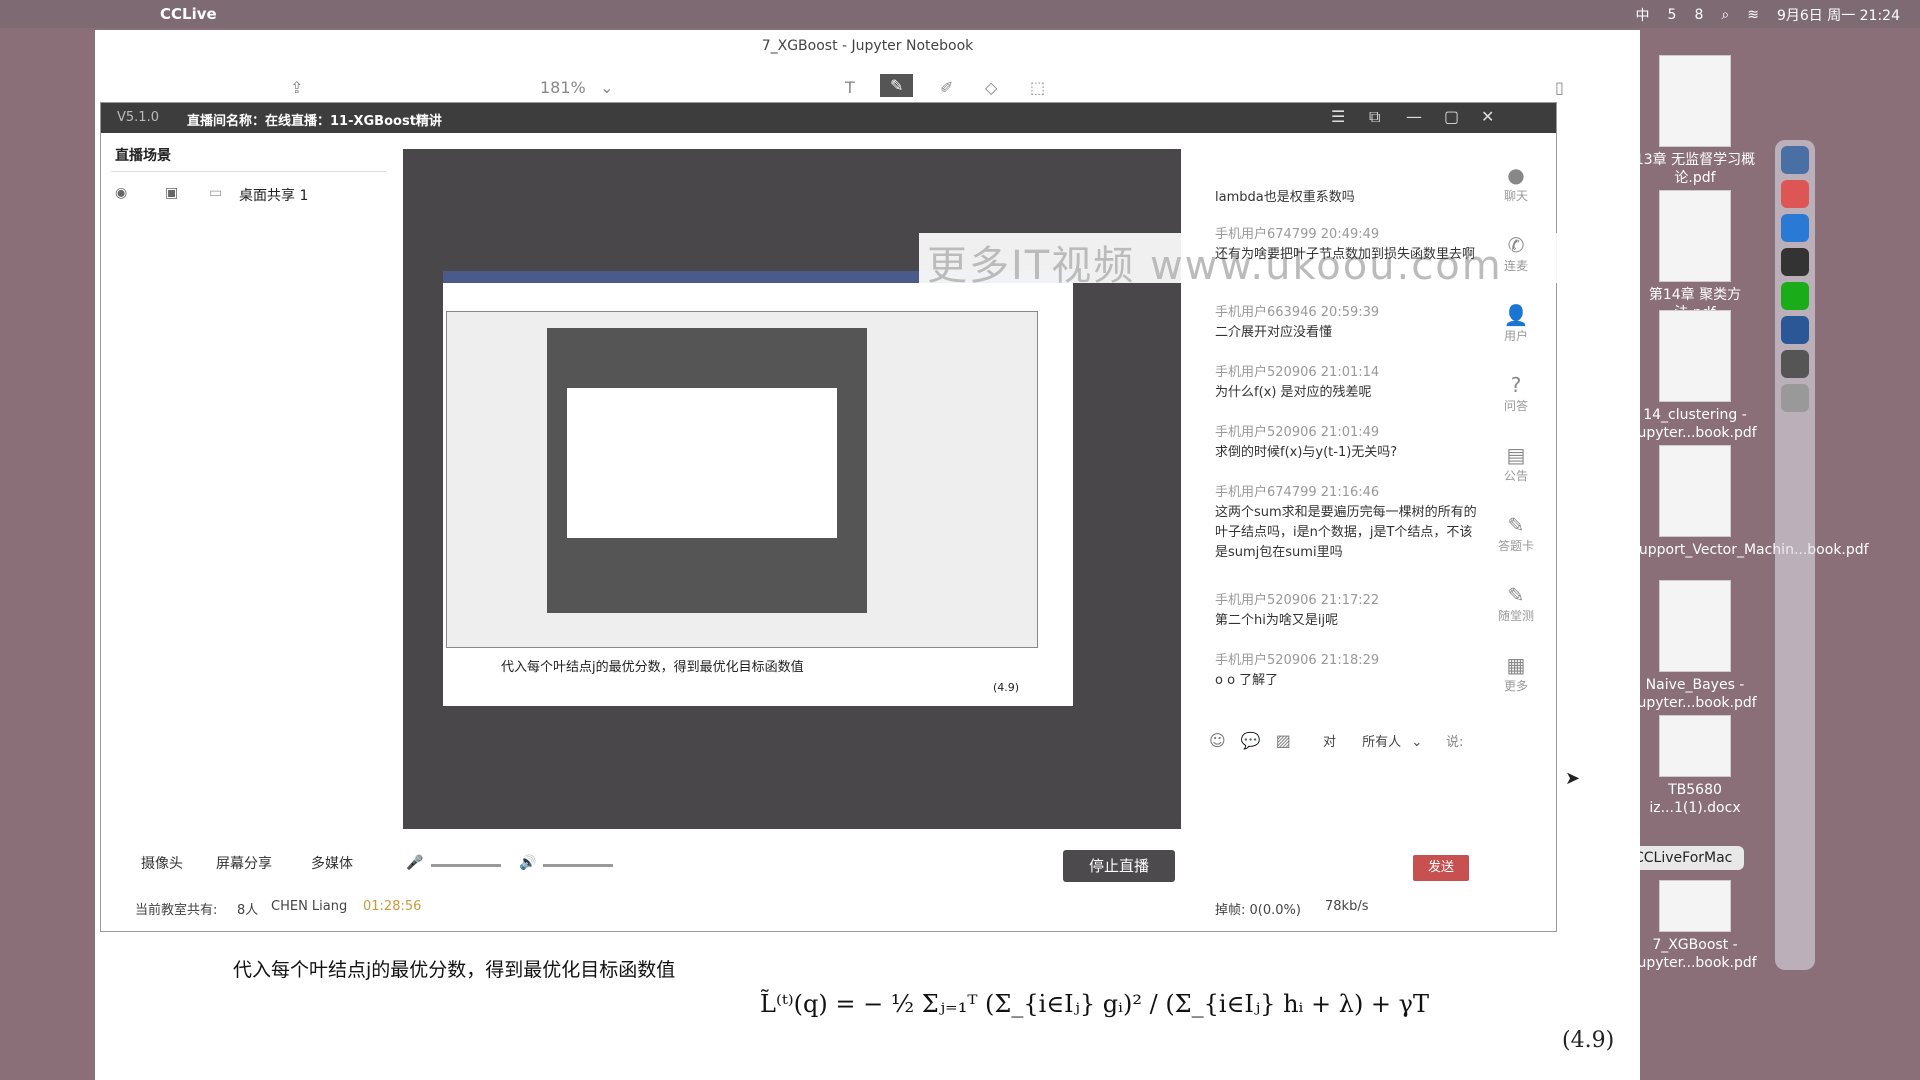 This screenshot has height=1080, width=1920. What do you see at coordinates (1725, 15) in the screenshot?
I see `search-icon: ⌕` at bounding box center [1725, 15].